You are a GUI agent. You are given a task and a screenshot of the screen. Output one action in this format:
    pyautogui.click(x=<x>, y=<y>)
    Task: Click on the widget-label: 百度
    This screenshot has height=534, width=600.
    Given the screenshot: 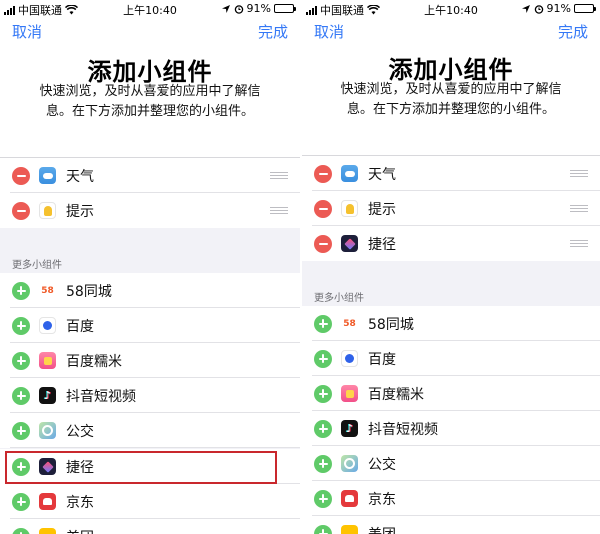 What is the action you would take?
    pyautogui.click(x=80, y=326)
    